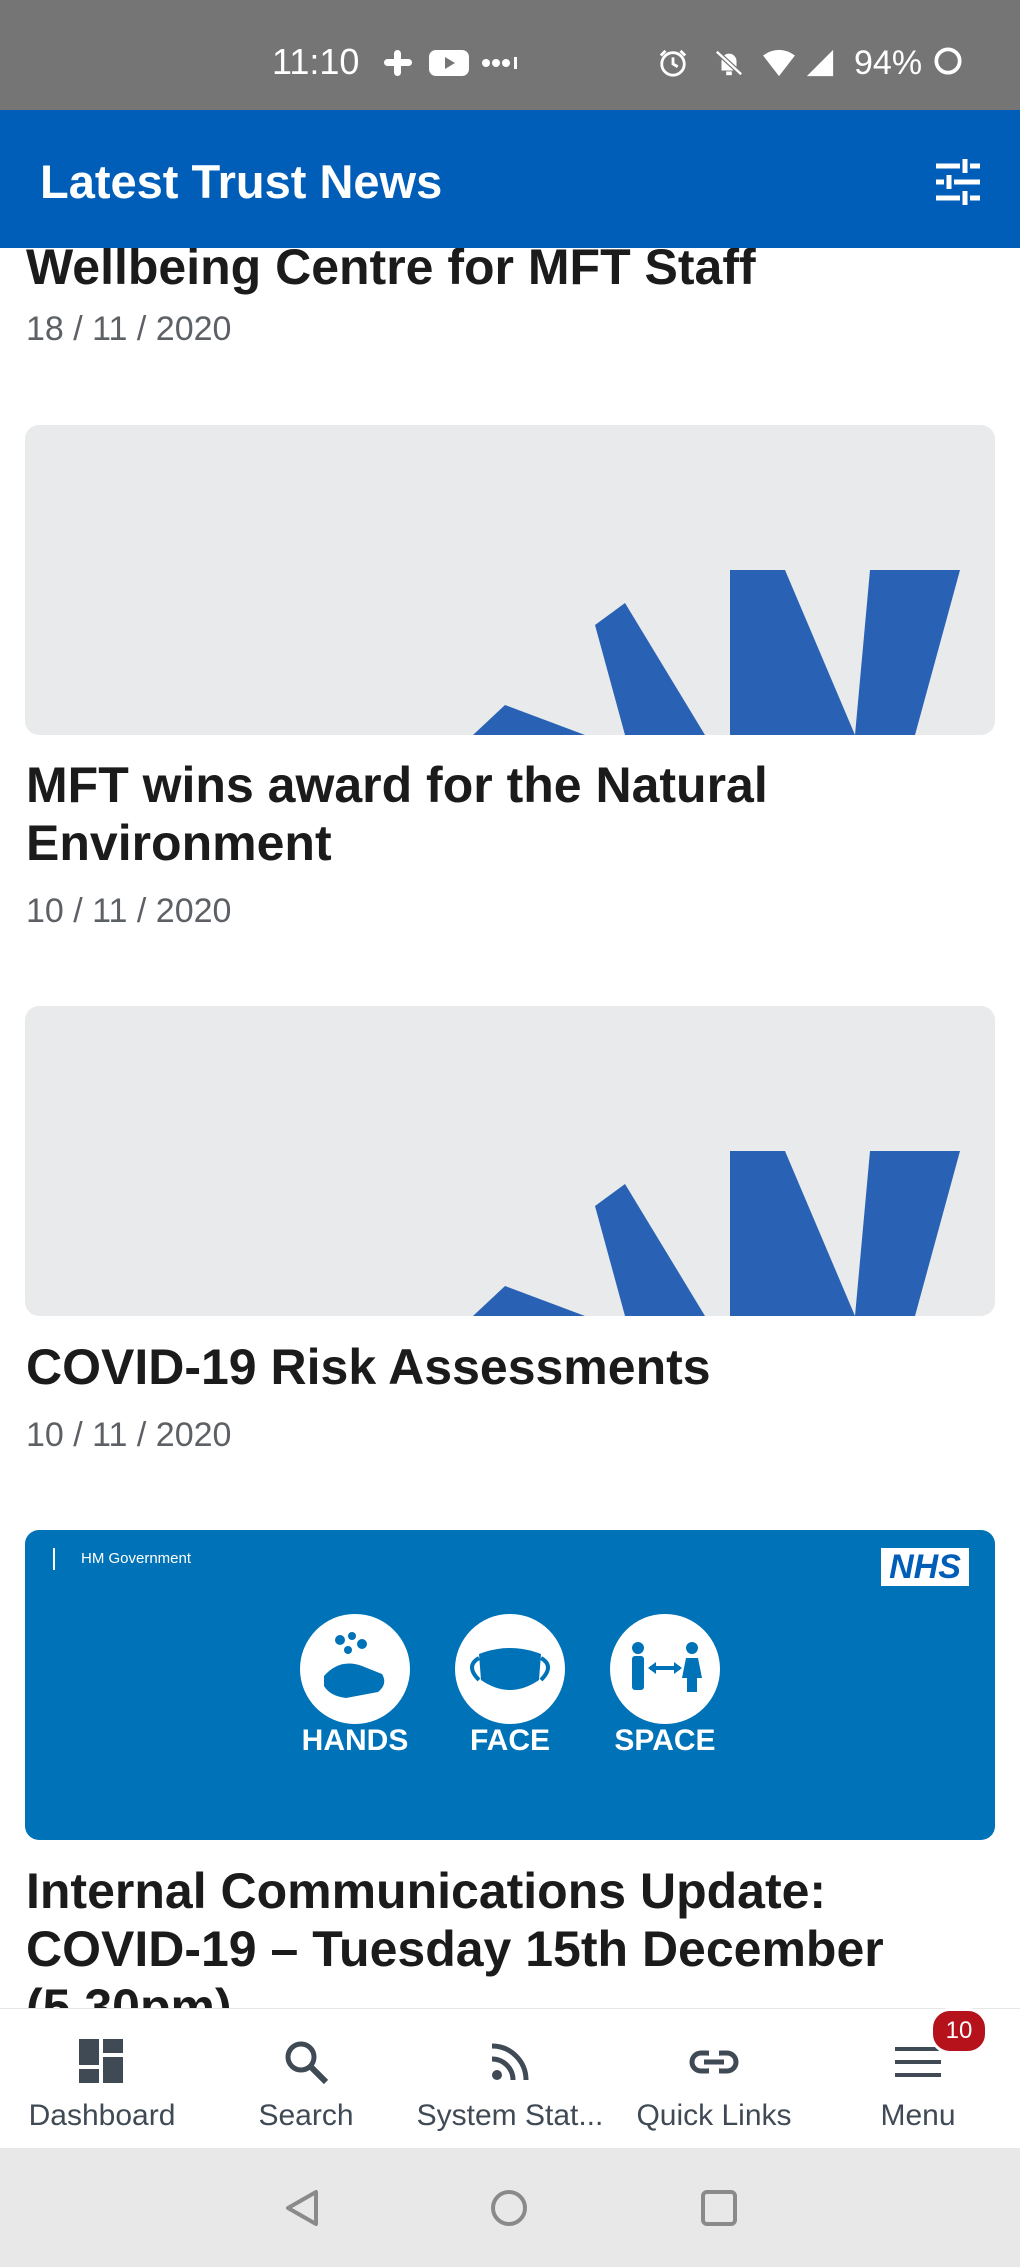 The height and width of the screenshot is (2267, 1020). I want to click on home-icon, so click(509, 2208).